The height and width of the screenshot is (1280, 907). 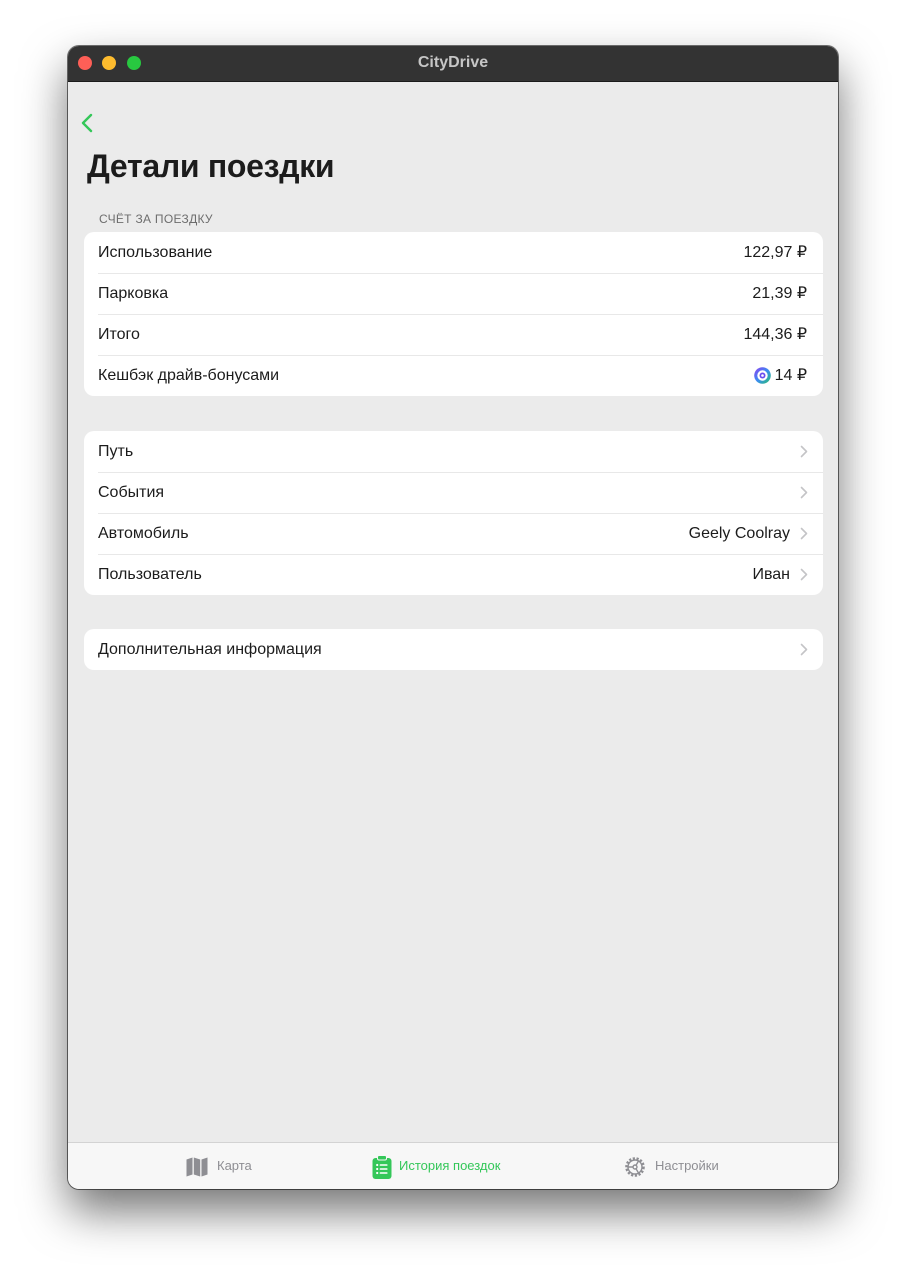 I want to click on details-row-car: Автомобиль Geely Coolray, so click(x=453, y=533).